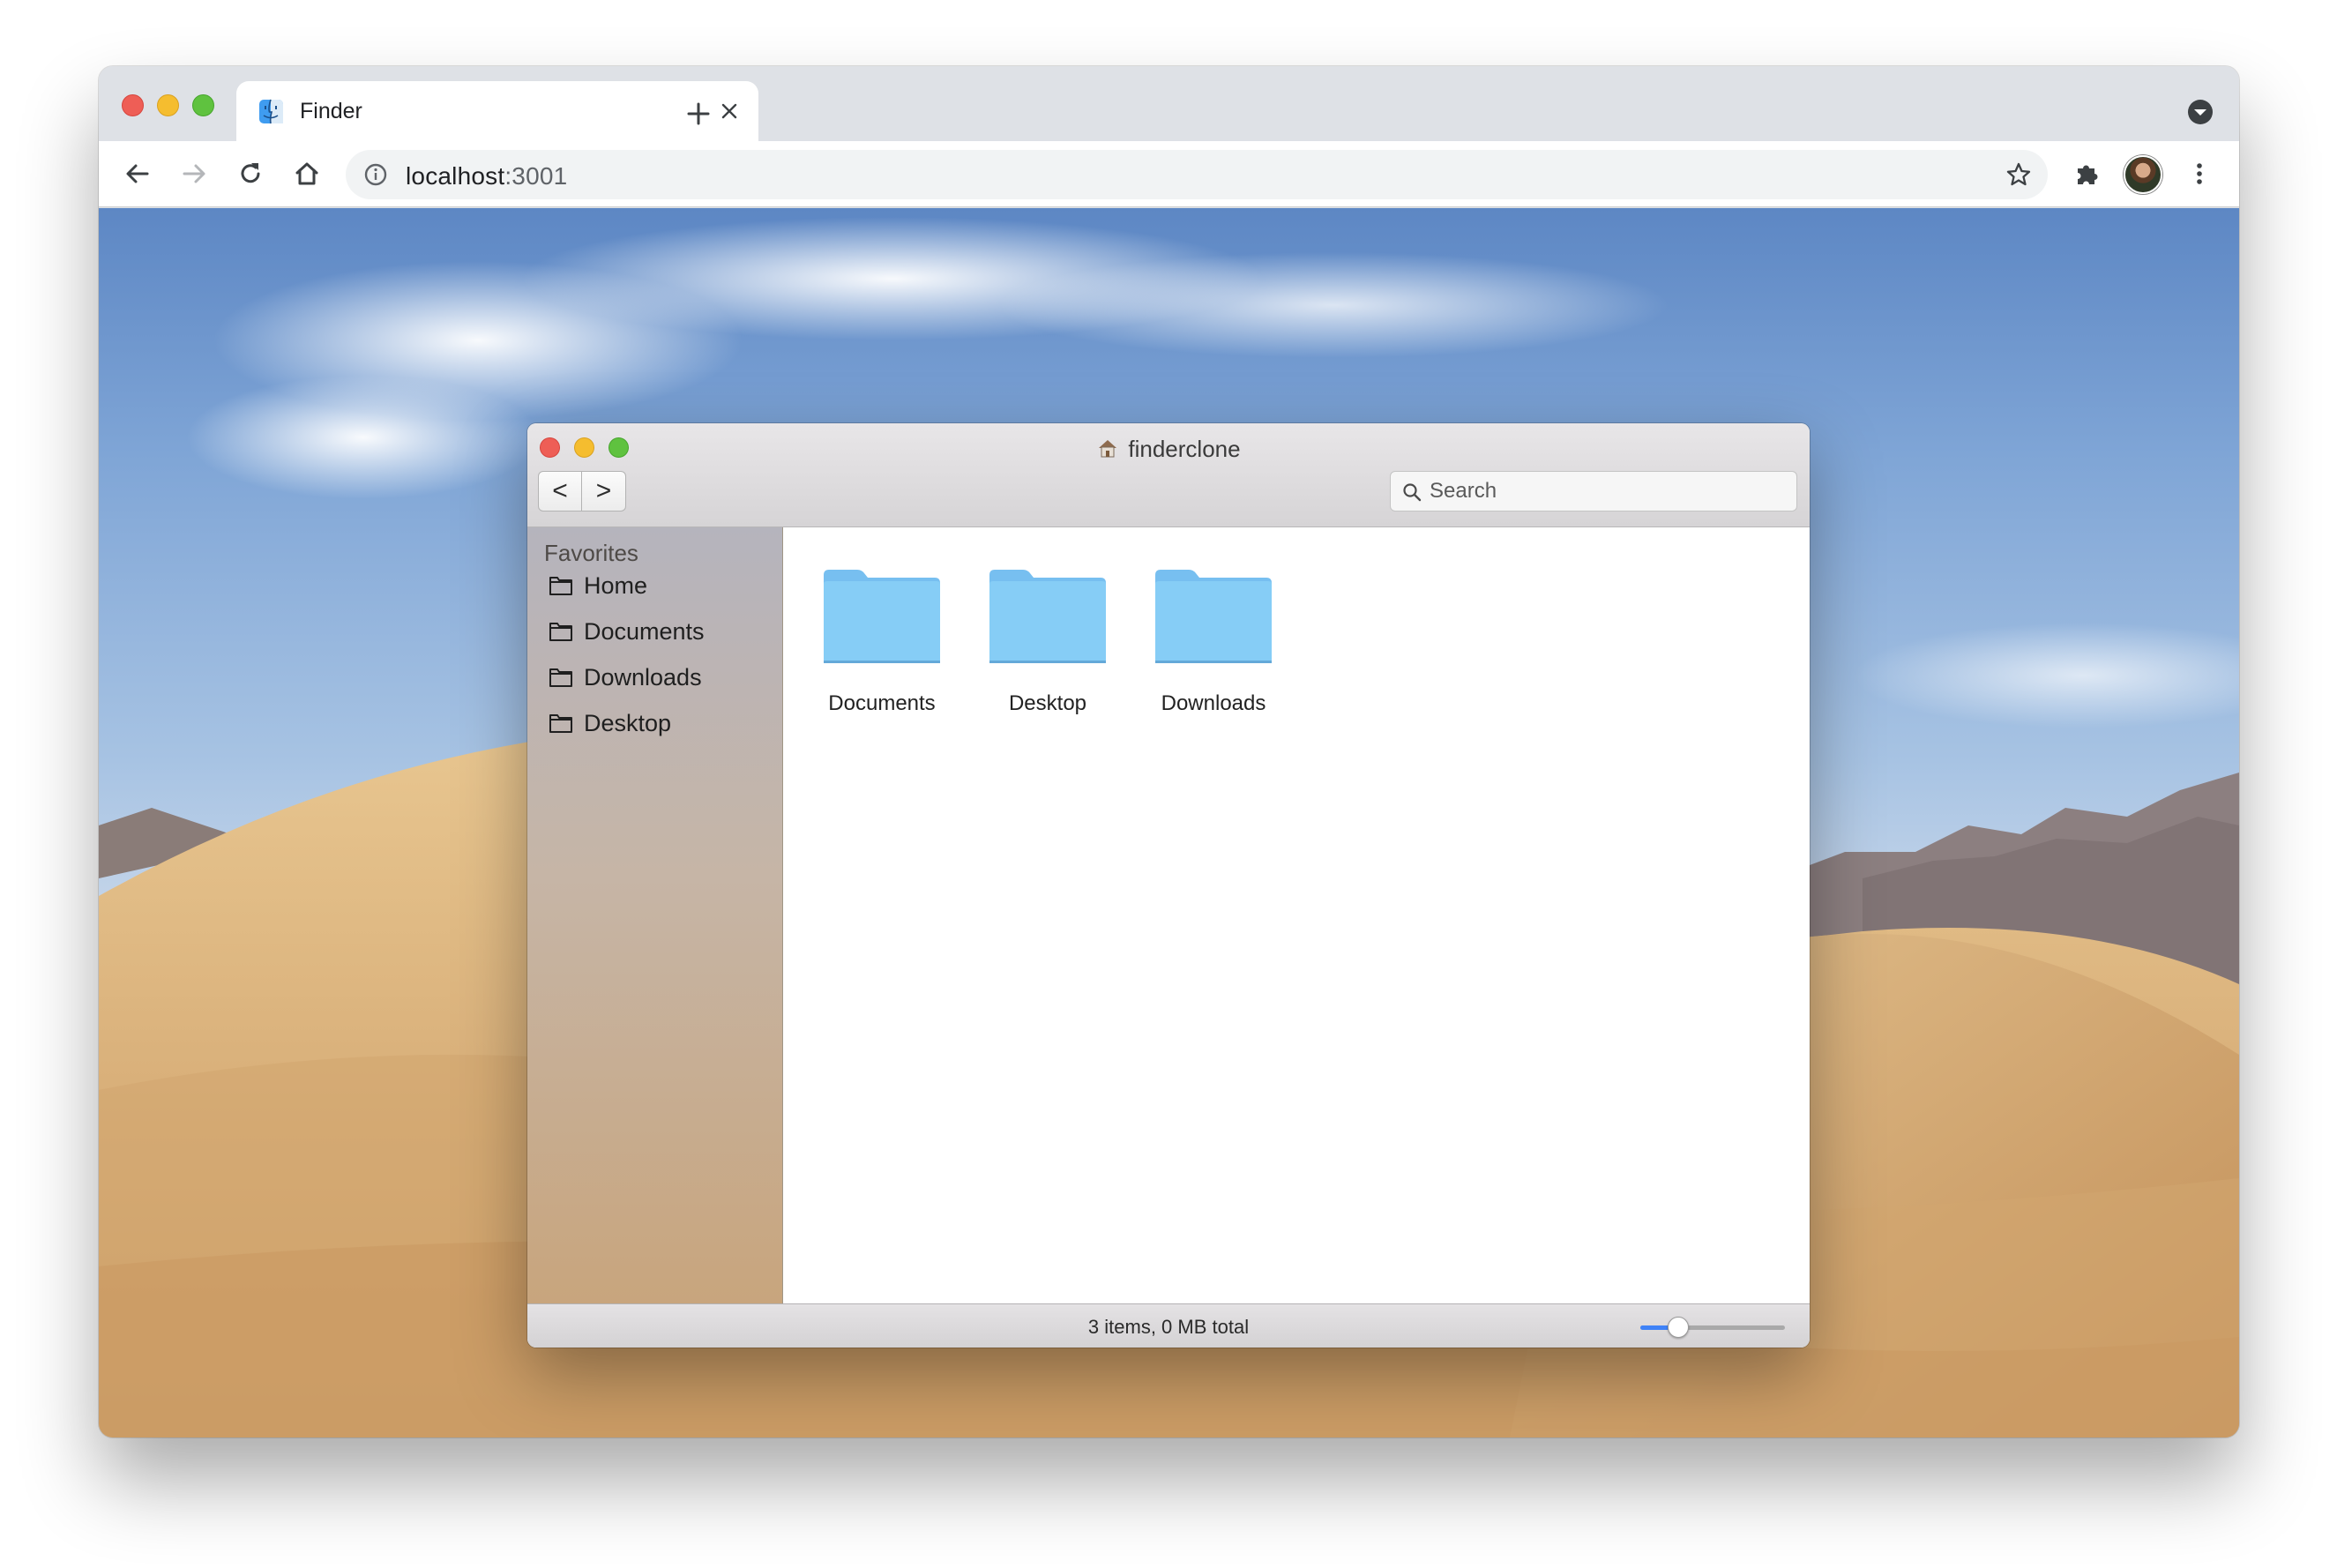 The width and height of the screenshot is (2337, 1568). I want to click on address-bar: localhost:3001, so click(1197, 174).